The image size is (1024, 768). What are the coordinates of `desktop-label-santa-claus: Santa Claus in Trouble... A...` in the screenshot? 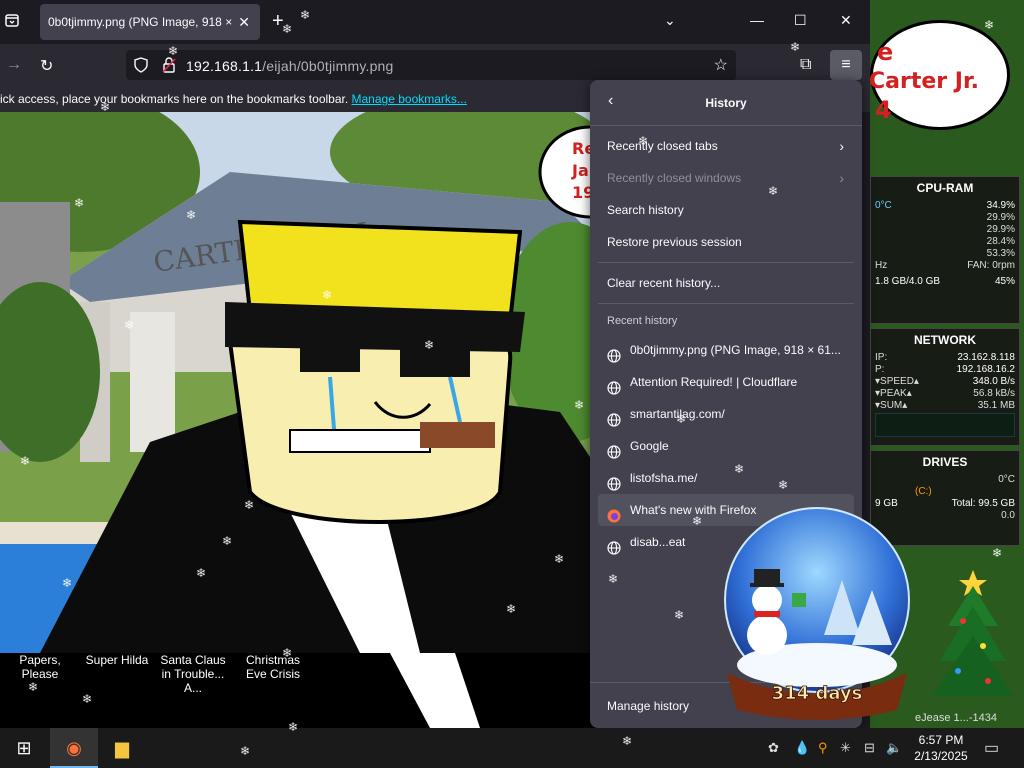 It's located at (193, 674).